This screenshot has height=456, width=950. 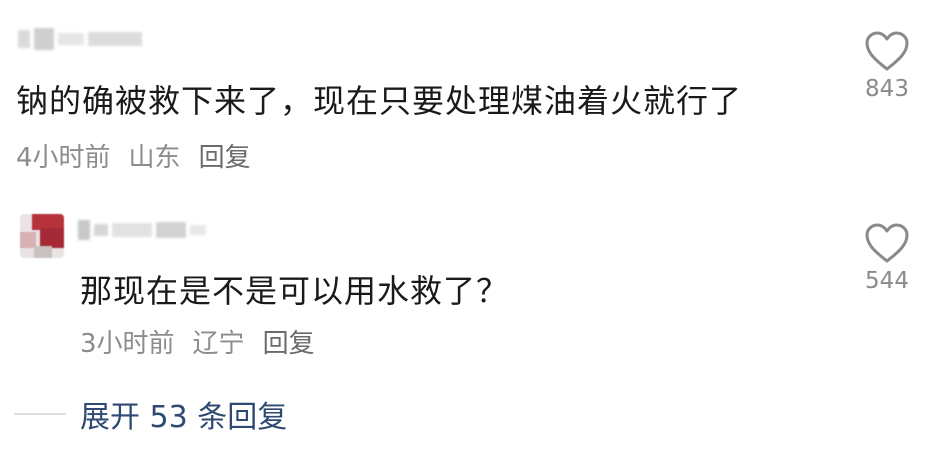 What do you see at coordinates (379, 101) in the screenshot?
I see `comment-text: 钠的确被救下来了，现在只要处理煤油着火就行了` at bounding box center [379, 101].